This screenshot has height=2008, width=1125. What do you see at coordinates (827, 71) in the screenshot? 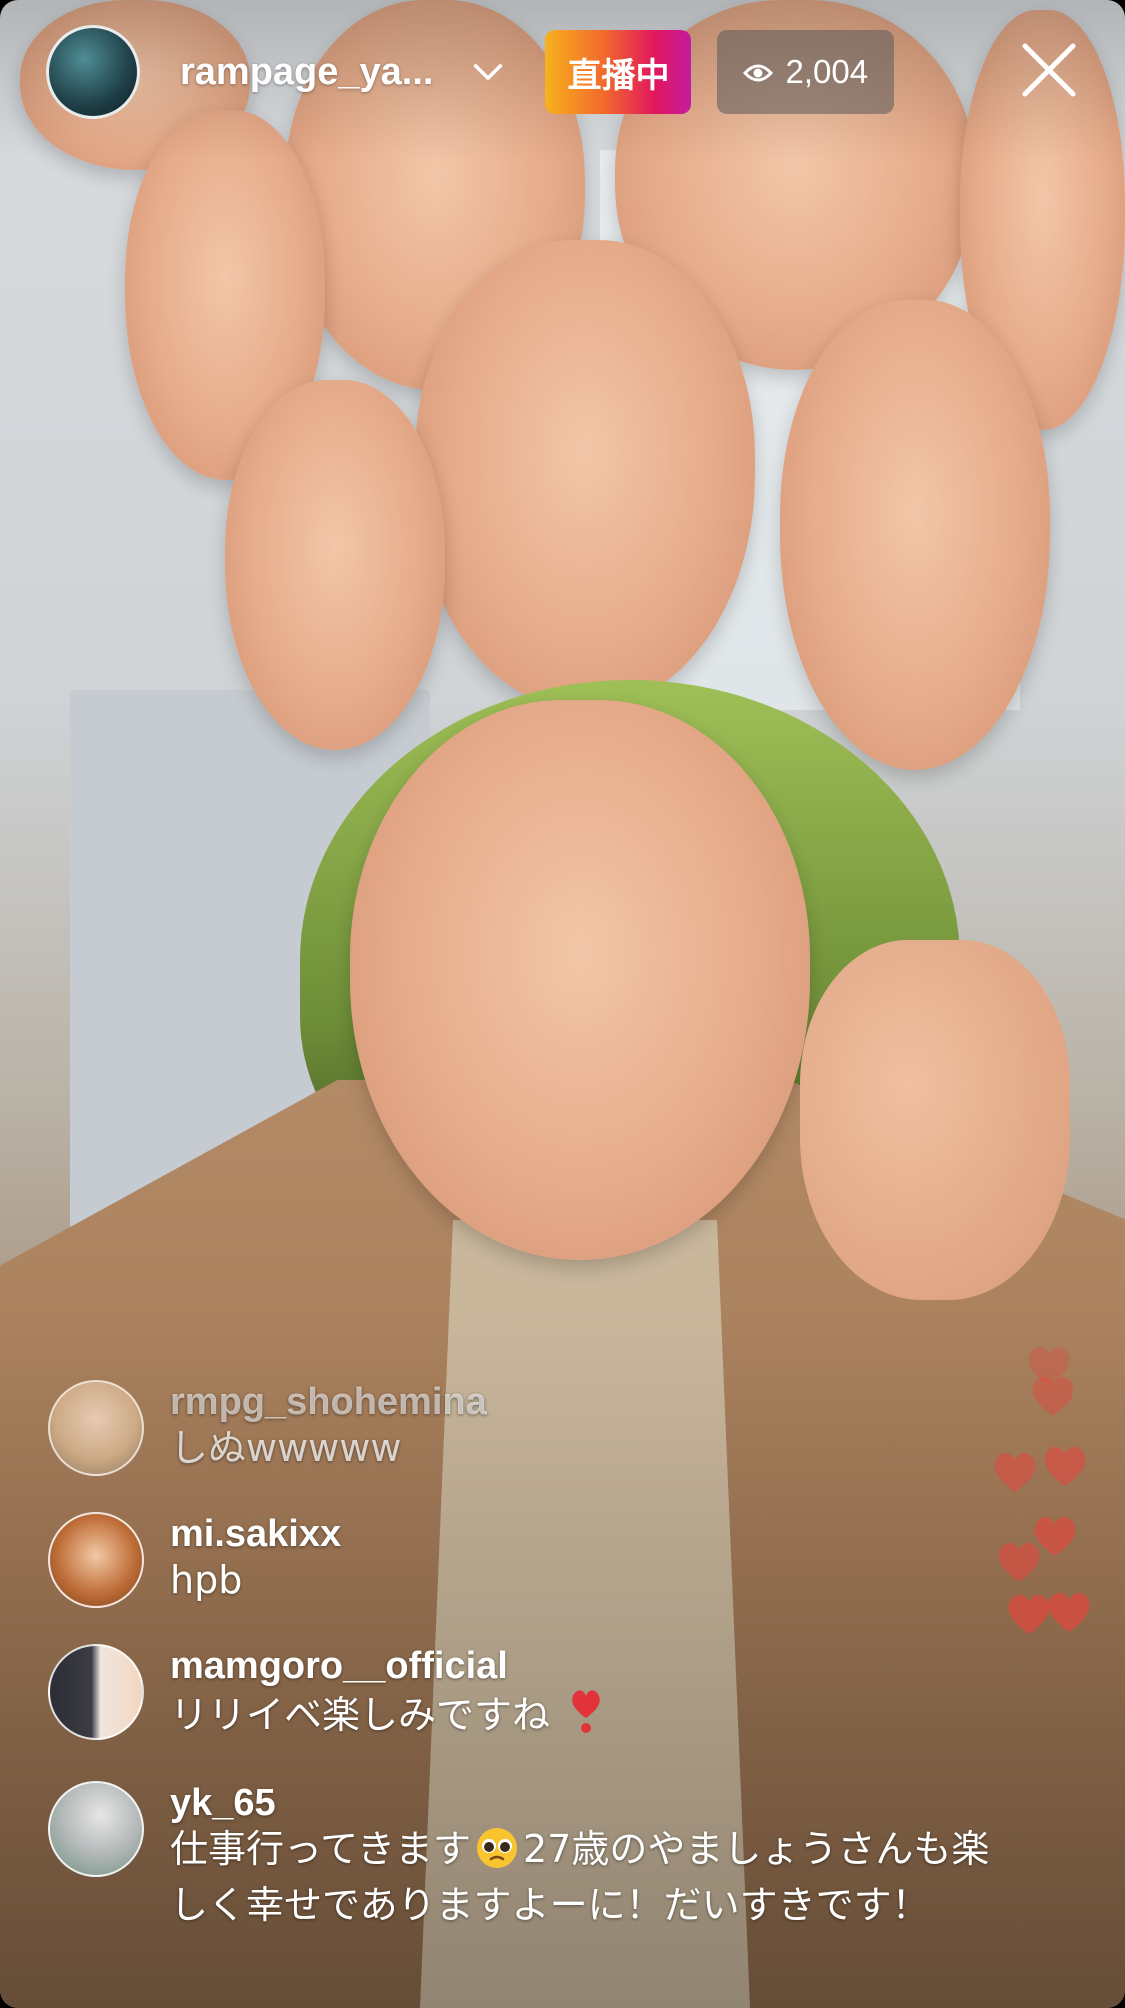
I see `viewer-count: 2,004` at bounding box center [827, 71].